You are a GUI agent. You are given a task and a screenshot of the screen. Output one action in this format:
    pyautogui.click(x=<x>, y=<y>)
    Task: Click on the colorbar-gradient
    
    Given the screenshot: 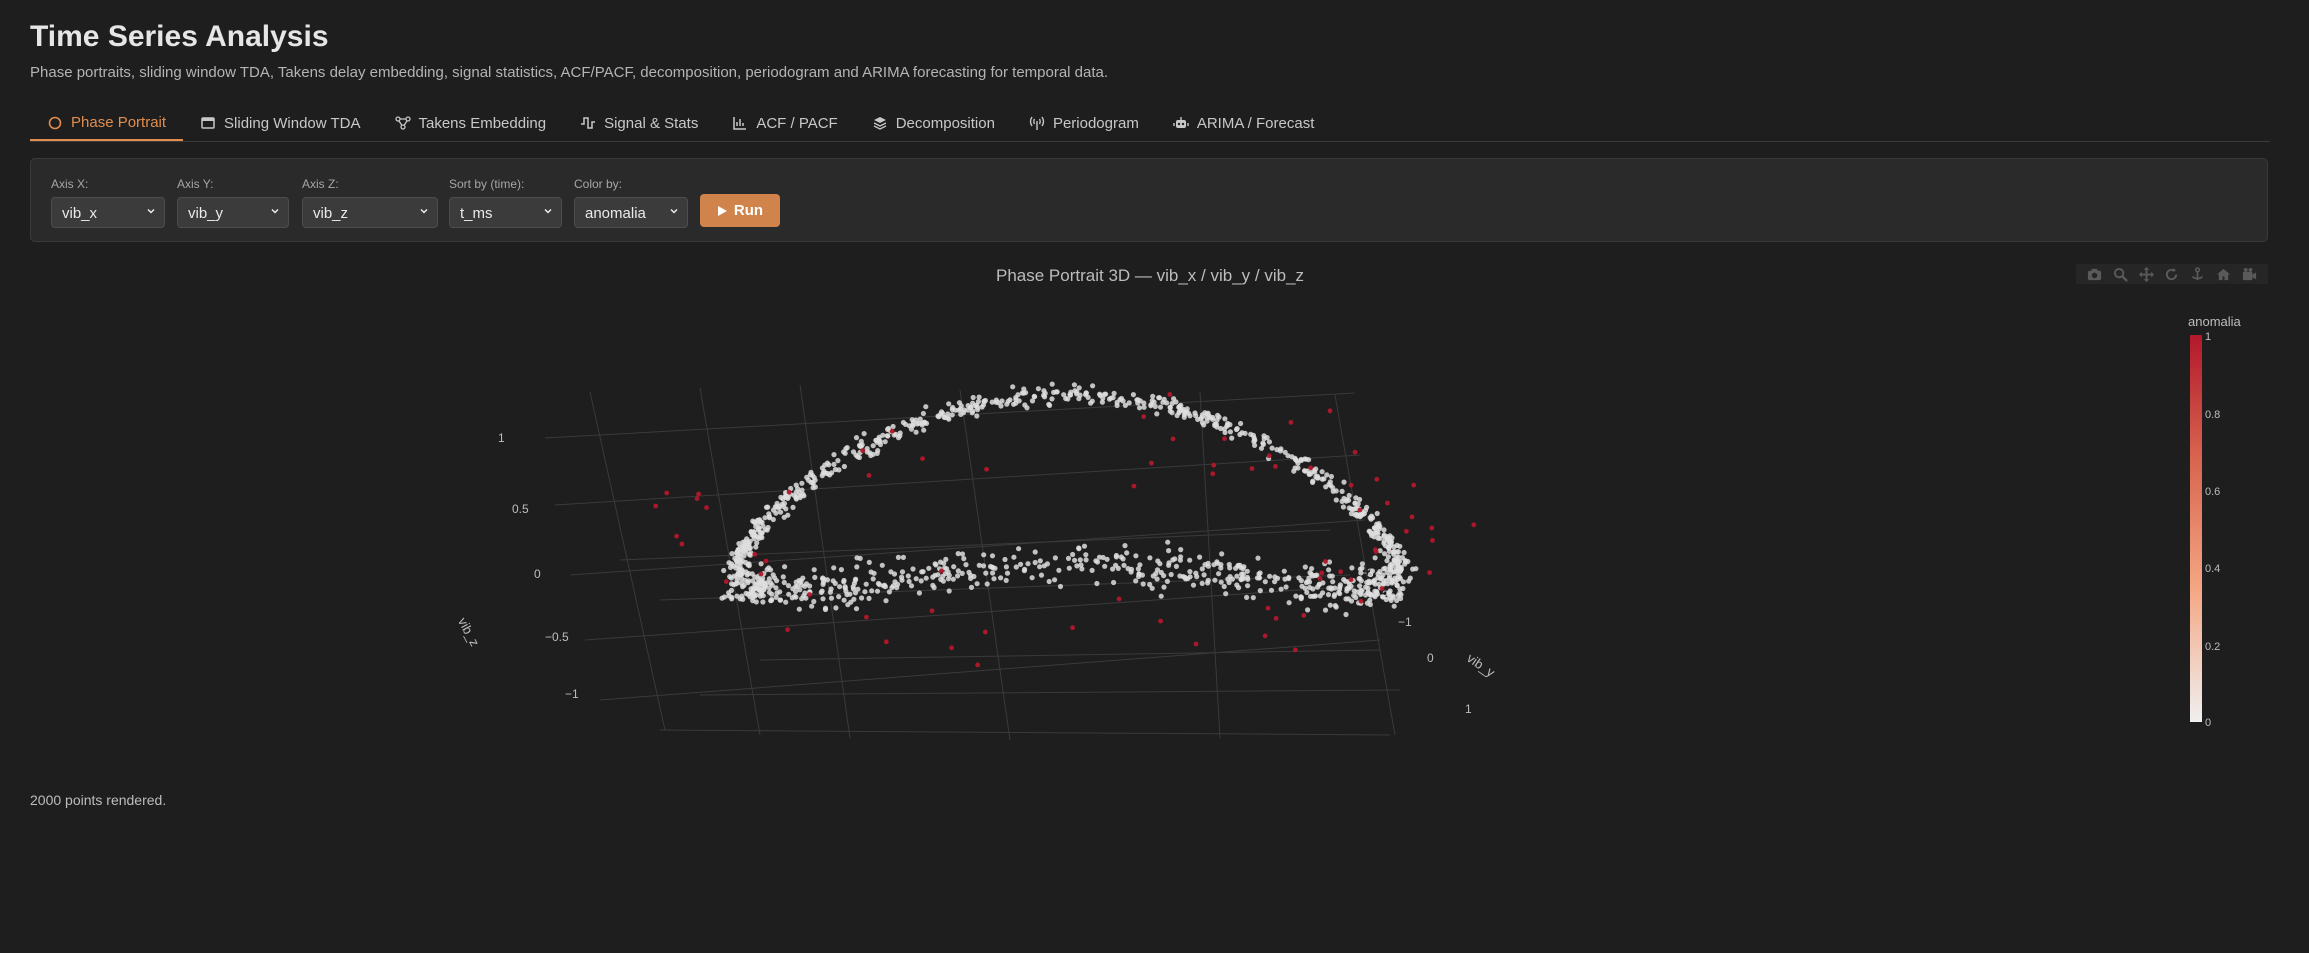 What is the action you would take?
    pyautogui.click(x=2196, y=528)
    